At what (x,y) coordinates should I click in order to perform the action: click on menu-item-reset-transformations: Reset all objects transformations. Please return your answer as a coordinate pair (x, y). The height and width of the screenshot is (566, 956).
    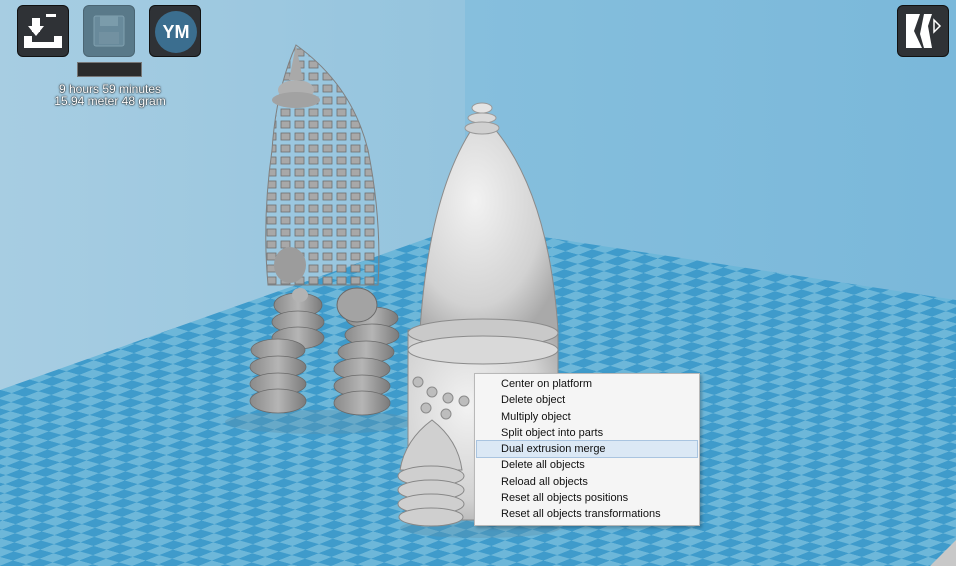
    Looking at the image, I should click on (587, 514).